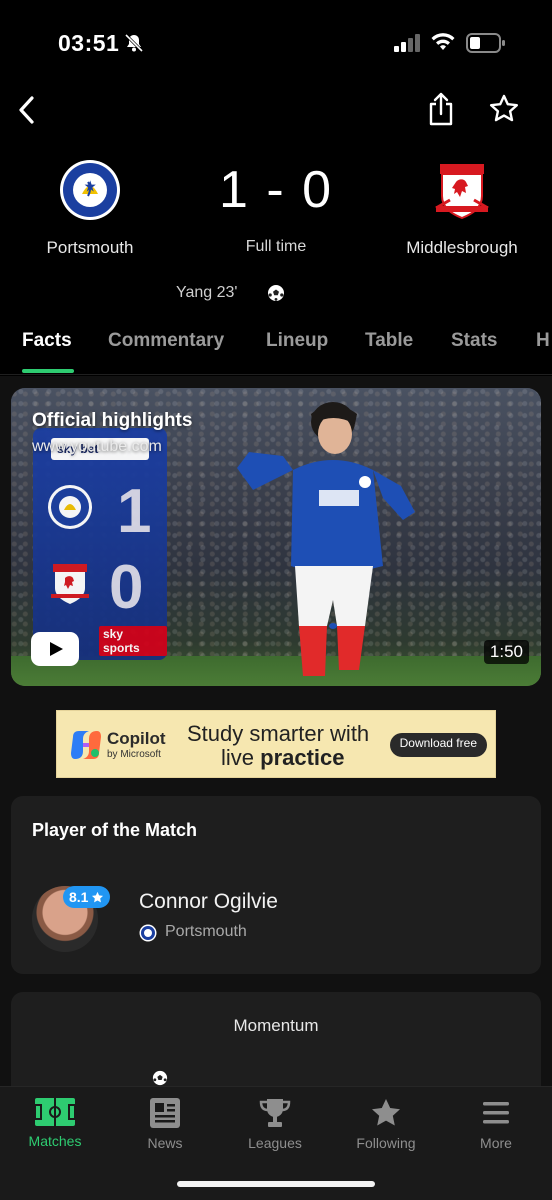 This screenshot has height=1200, width=552. Describe the element at coordinates (276, 40) in the screenshot. I see `status-bar: 03:51` at that location.